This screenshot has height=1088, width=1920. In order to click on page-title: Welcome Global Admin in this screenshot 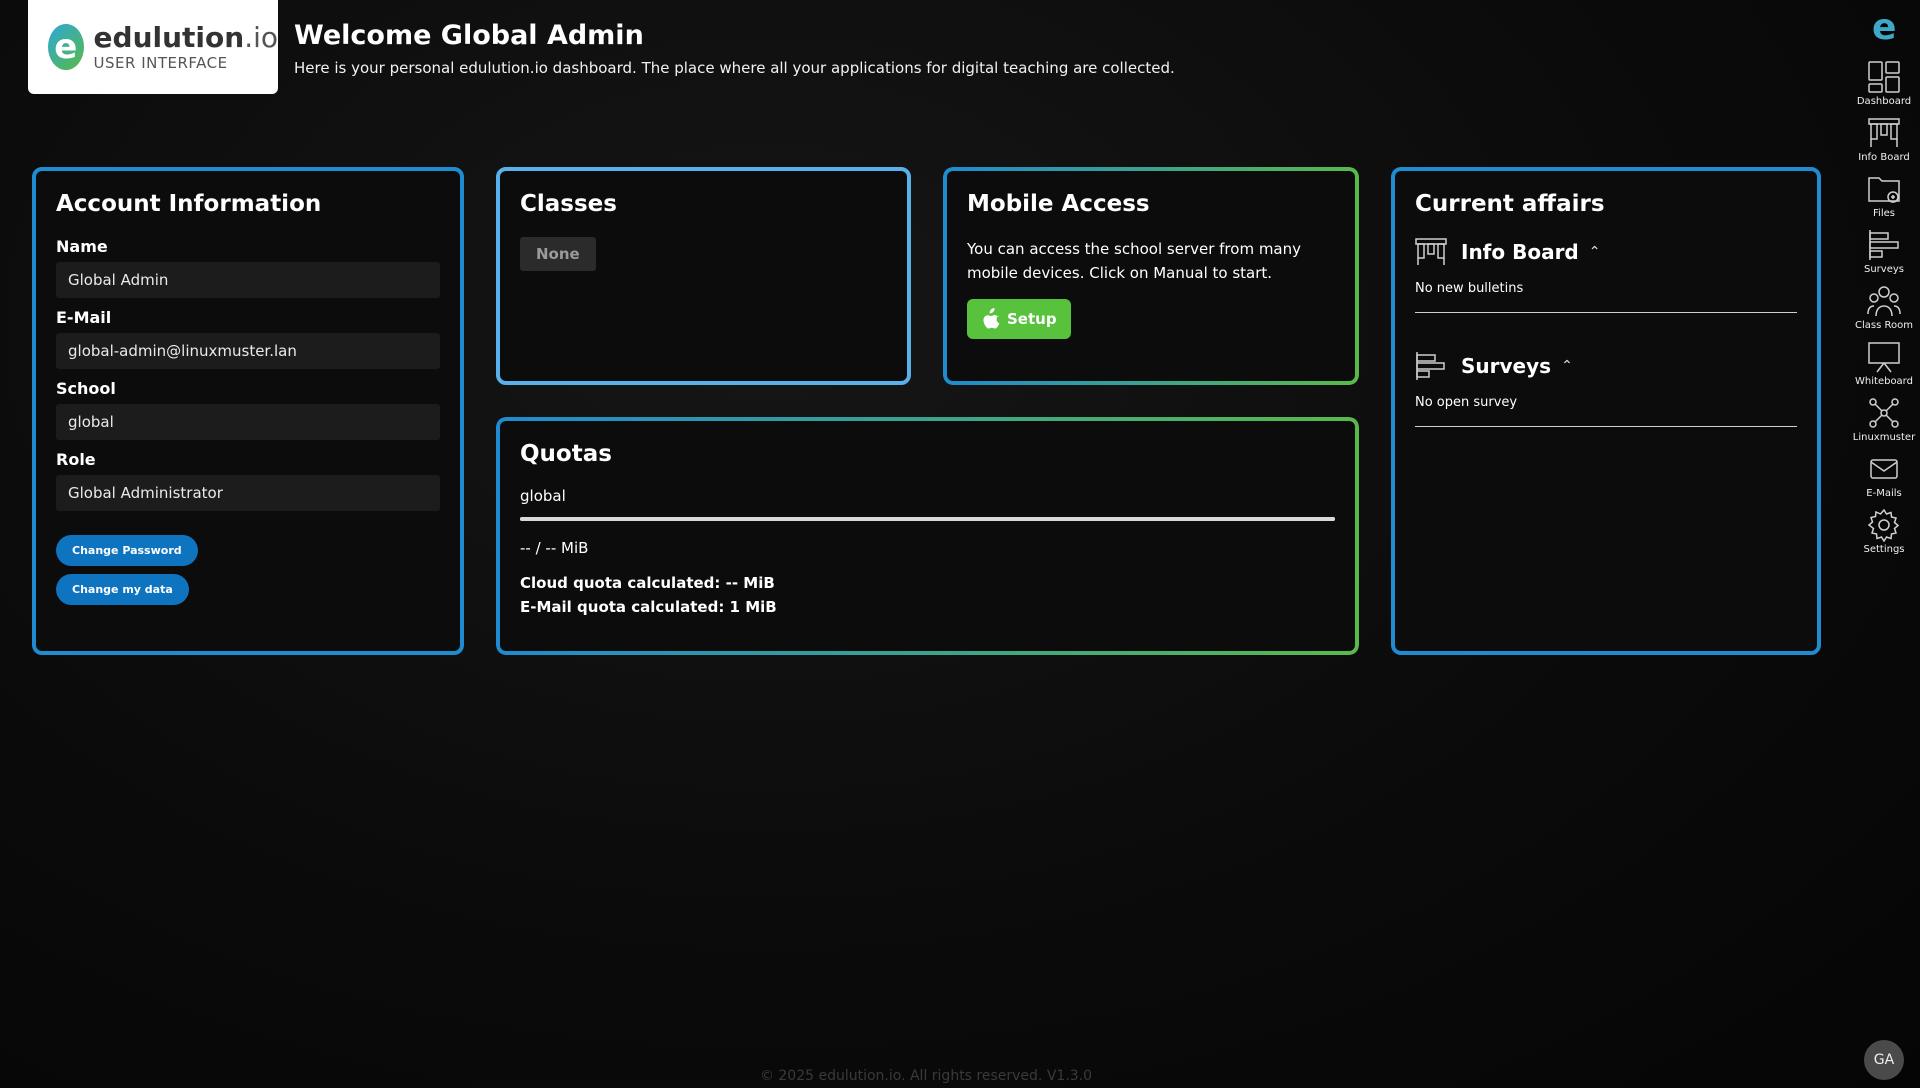, I will do `click(469, 35)`.